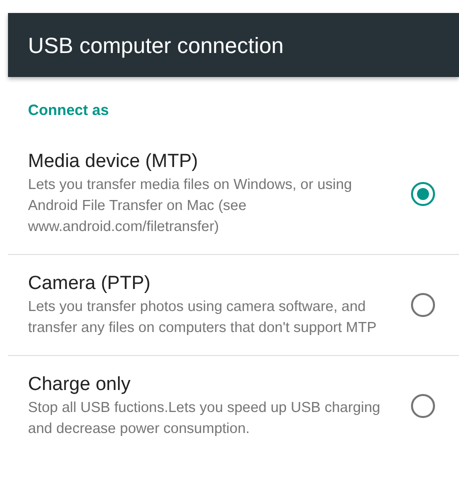 The image size is (459, 493). I want to click on option-title: Charge only, so click(80, 385).